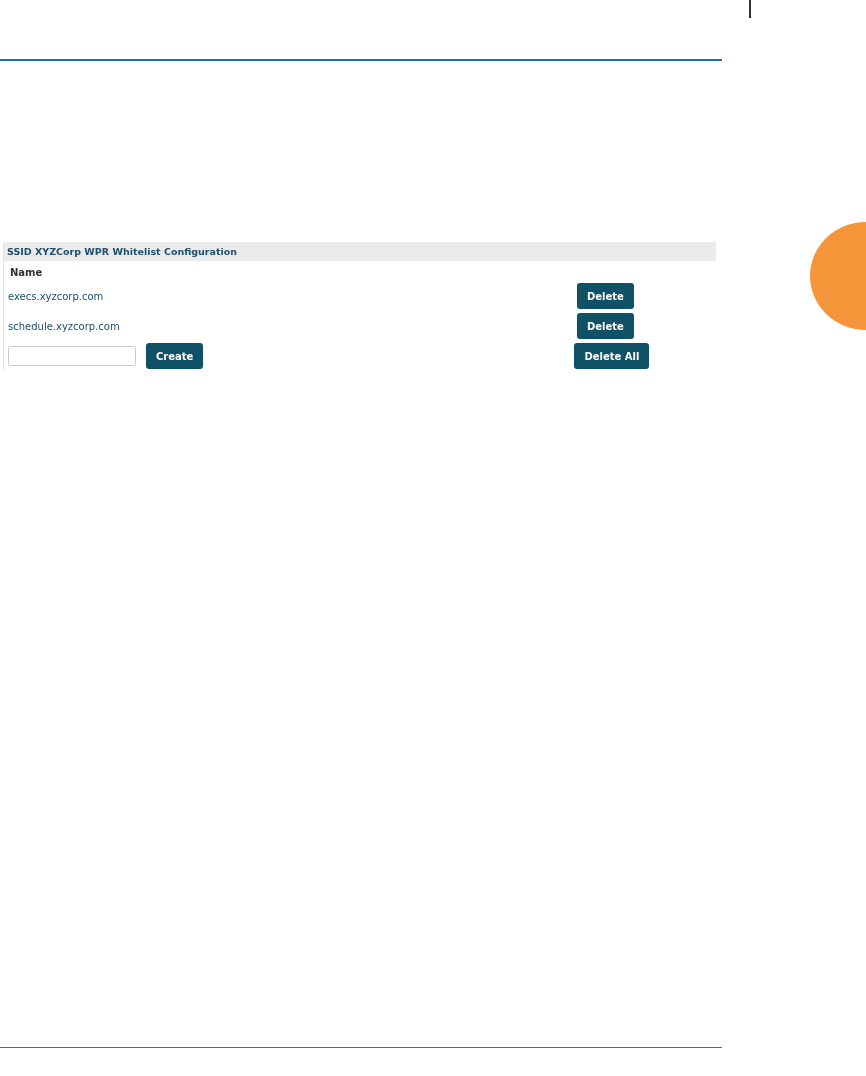 This screenshot has height=1076, width=866. I want to click on delete-all-button: Delete All, so click(612, 356).